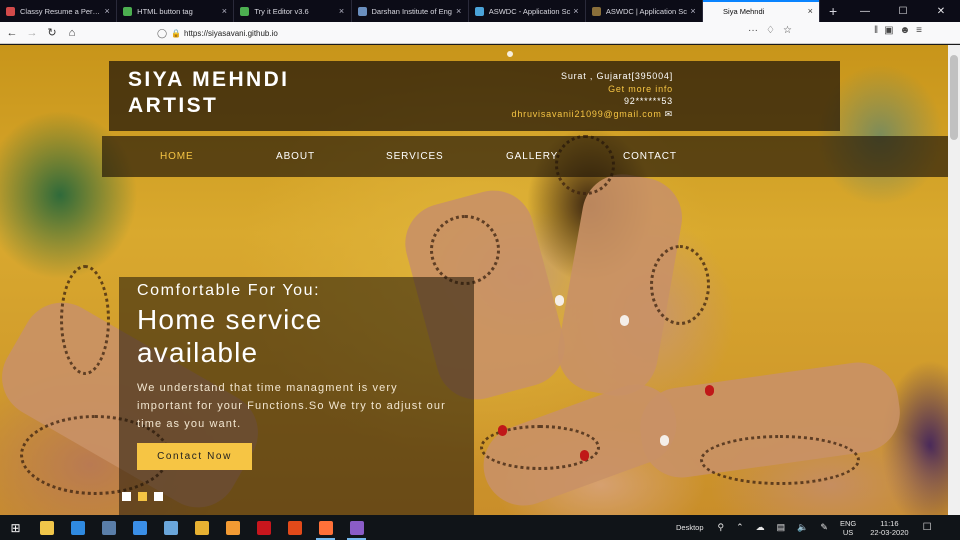  I want to click on site-logo: SIYA MEHNDI ARTIST, so click(208, 93).